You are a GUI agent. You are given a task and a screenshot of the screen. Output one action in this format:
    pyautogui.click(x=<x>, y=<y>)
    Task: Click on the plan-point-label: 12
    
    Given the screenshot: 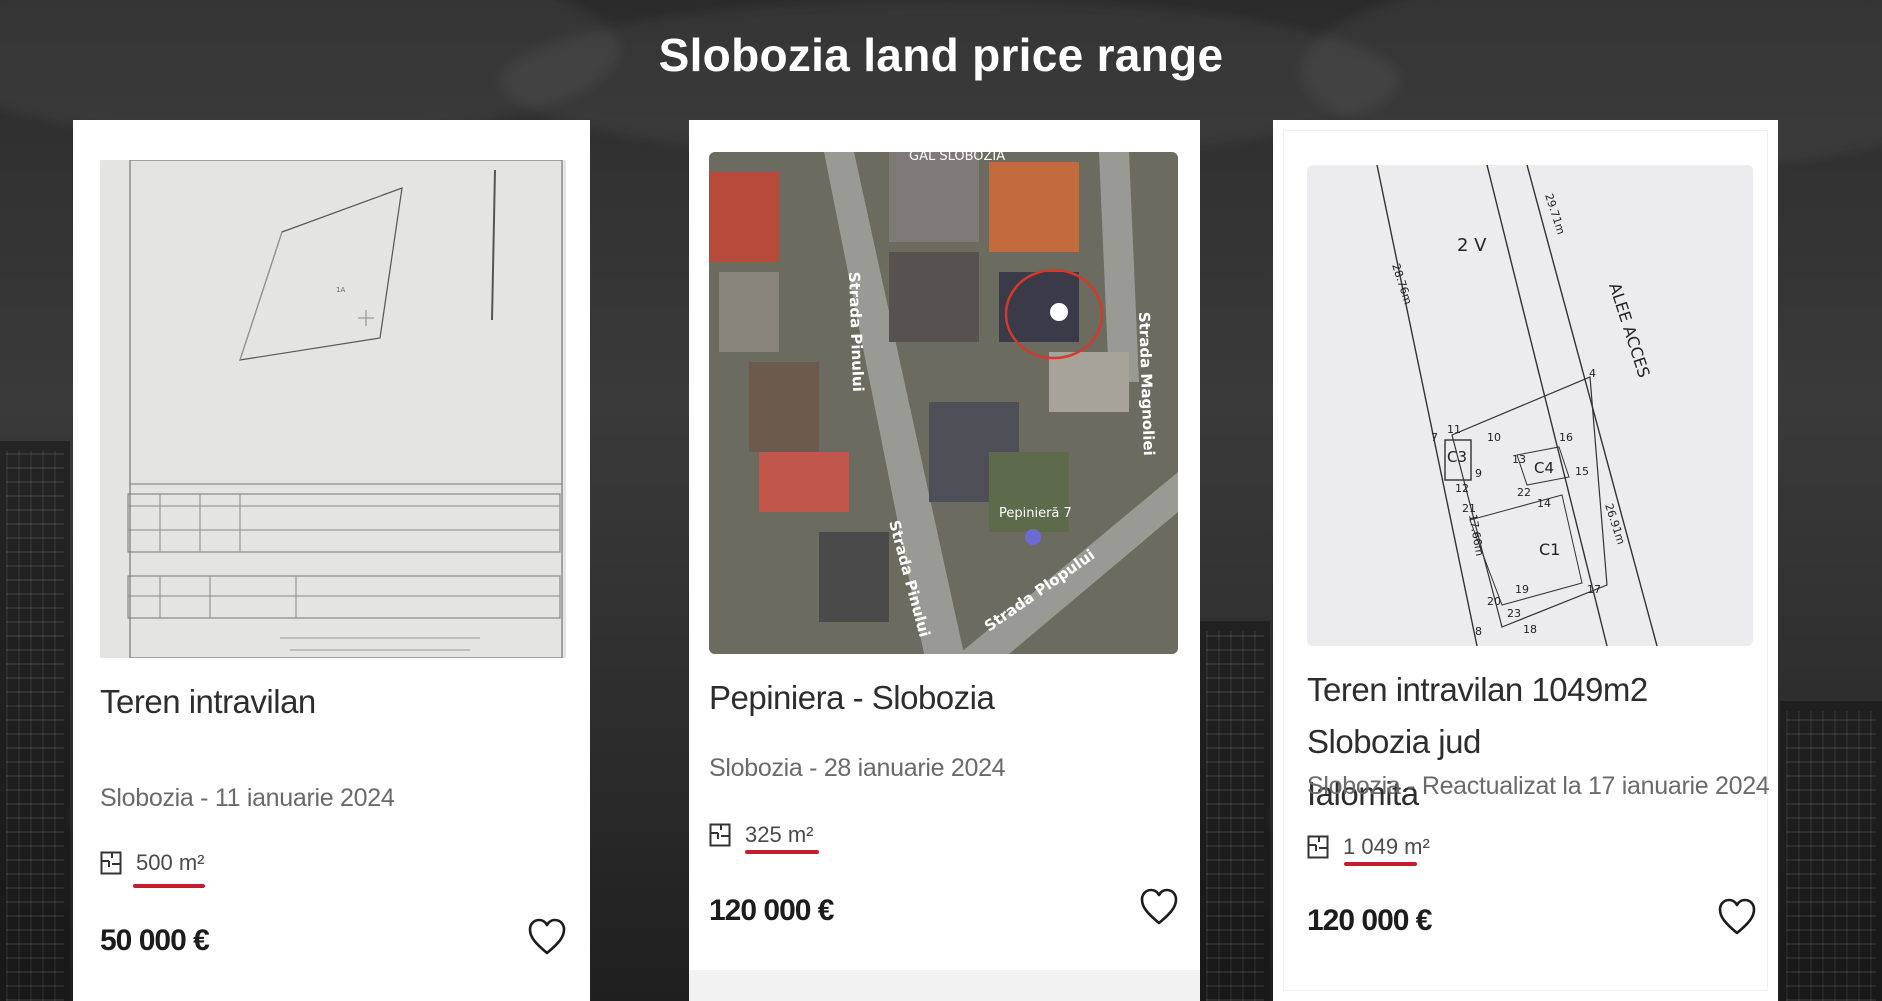 What is the action you would take?
    pyautogui.click(x=1462, y=488)
    